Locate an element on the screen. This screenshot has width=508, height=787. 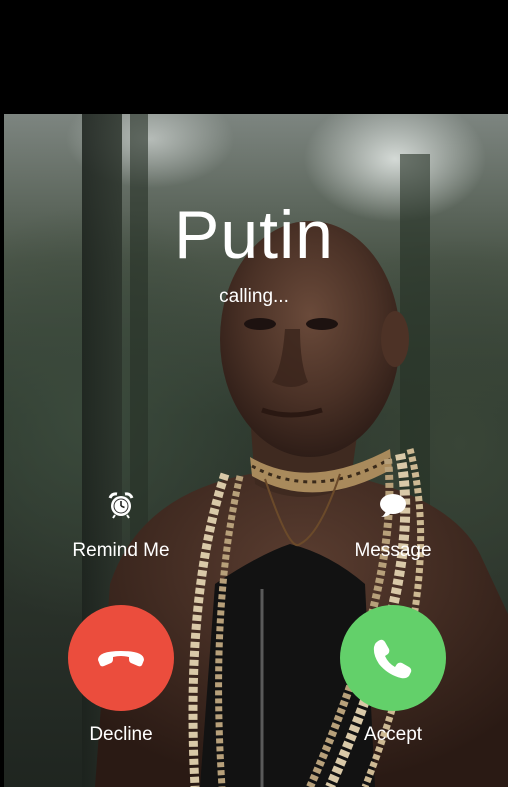
remind-me-button: Remind Me is located at coordinates (121, 526).